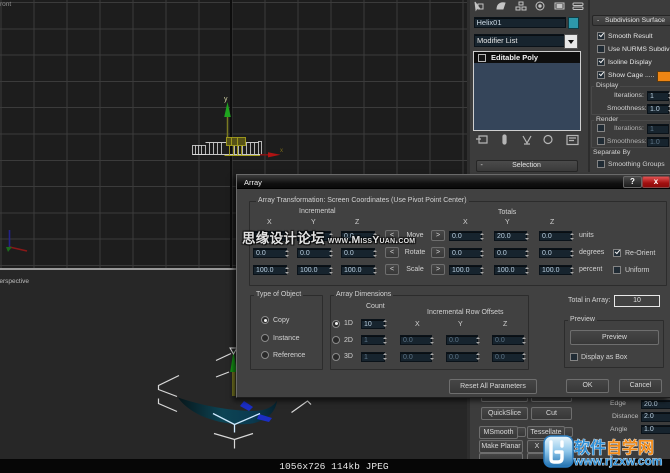  I want to click on svg-text: y, so click(226, 99).